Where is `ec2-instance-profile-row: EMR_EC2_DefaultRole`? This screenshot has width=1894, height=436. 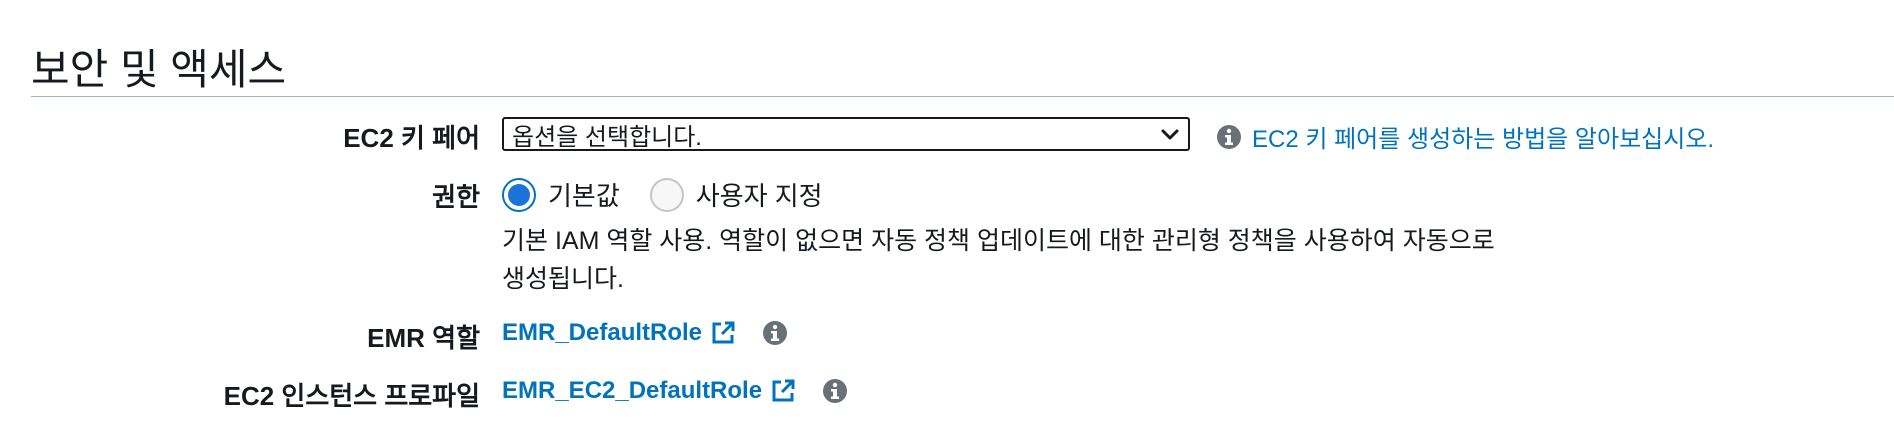 ec2-instance-profile-row: EMR_EC2_DefaultRole is located at coordinates (675, 391).